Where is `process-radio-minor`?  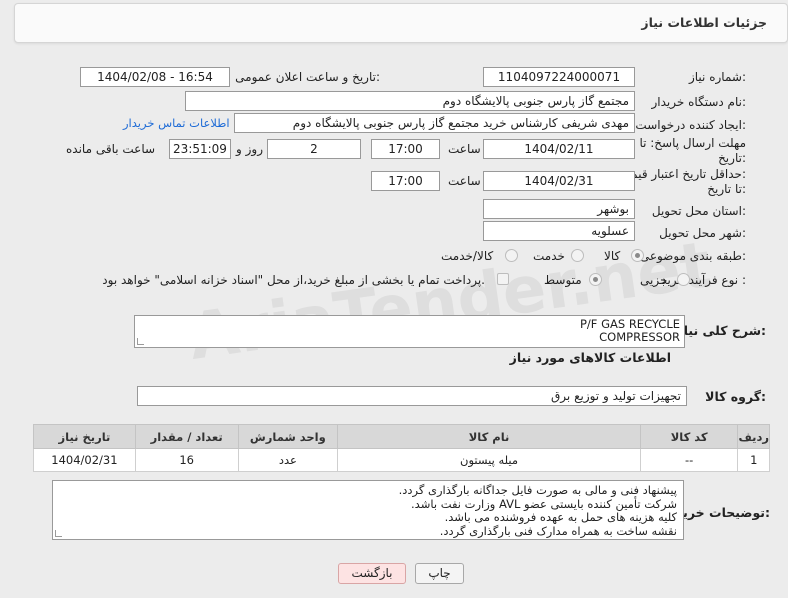
process-radio-minor is located at coordinates (683, 279).